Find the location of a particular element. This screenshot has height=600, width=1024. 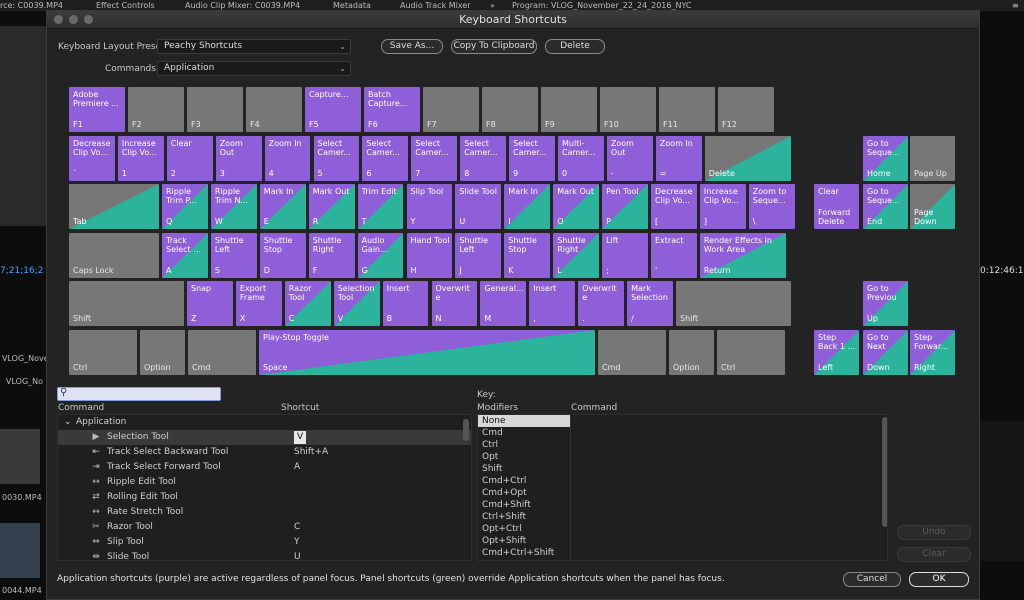

key-3: Zoom Out 3 is located at coordinates (238, 158).